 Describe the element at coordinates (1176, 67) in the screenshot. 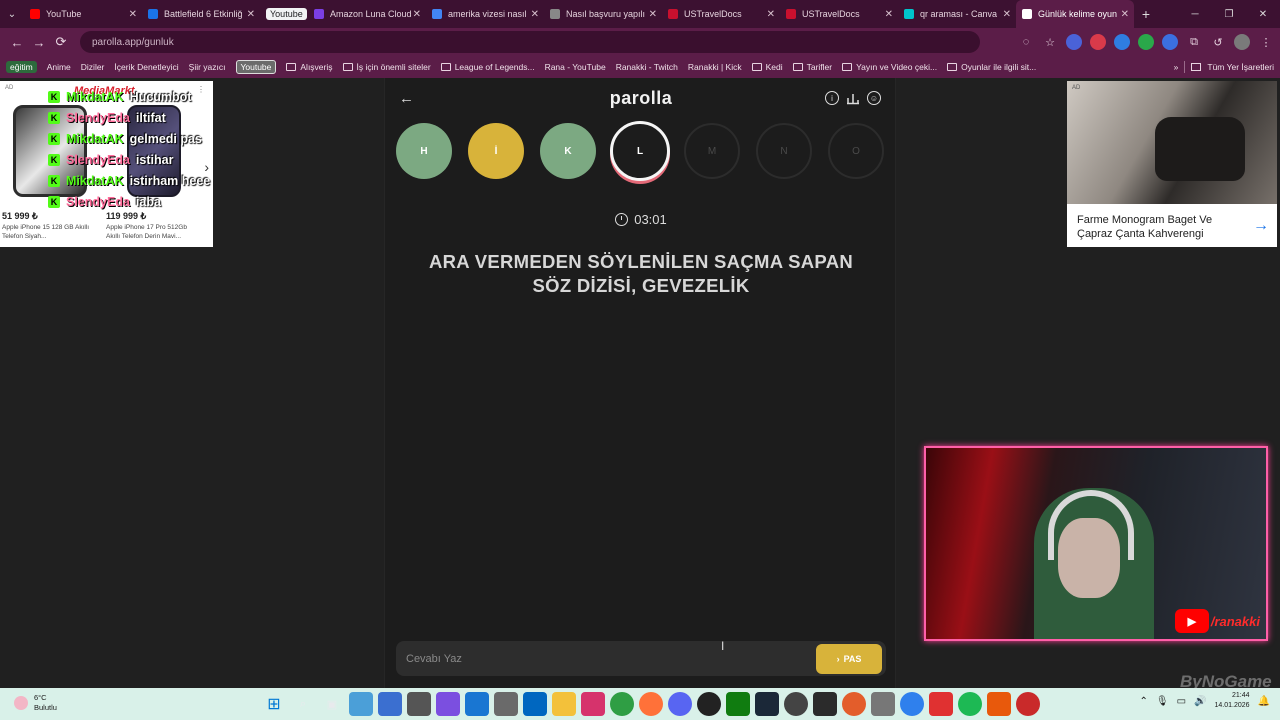

I see `more-bookmarks-icon: »` at that location.